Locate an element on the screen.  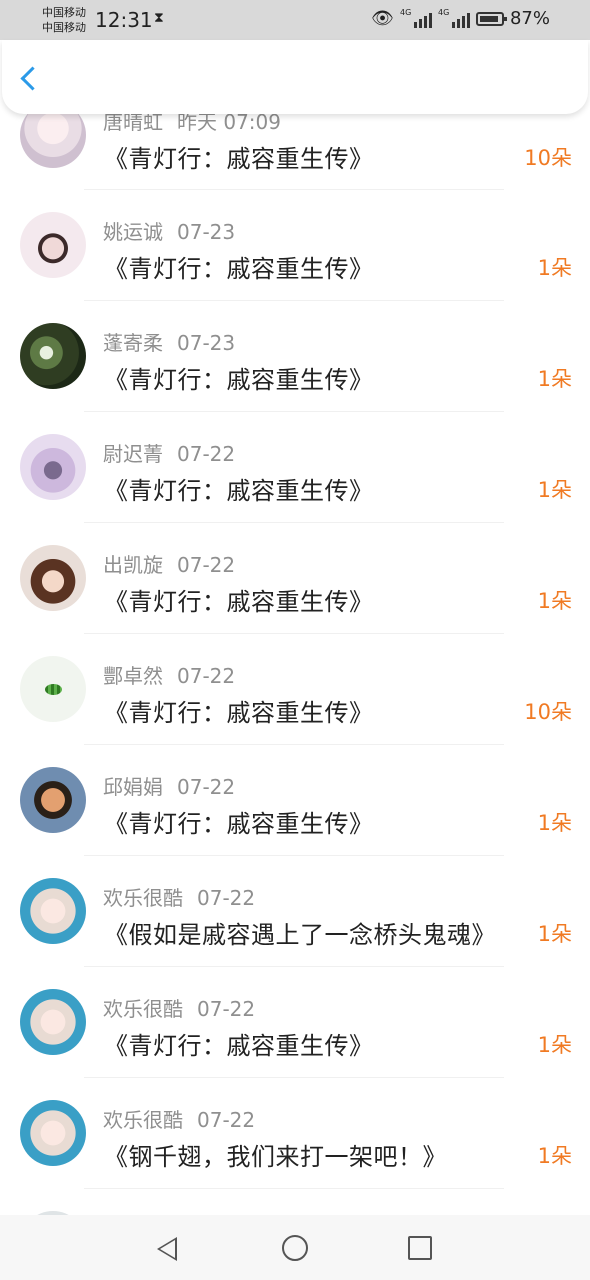
sender-name: 姚运诚 07-23 is located at coordinates (169, 232).